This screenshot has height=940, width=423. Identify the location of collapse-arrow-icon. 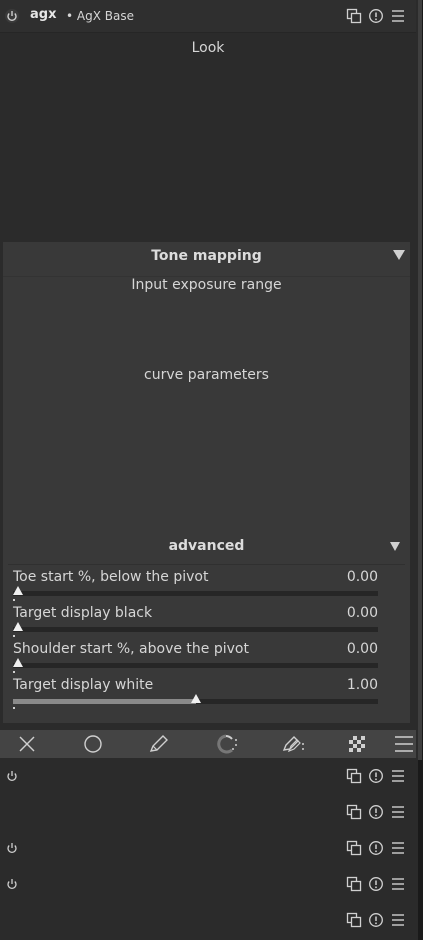
(399, 255).